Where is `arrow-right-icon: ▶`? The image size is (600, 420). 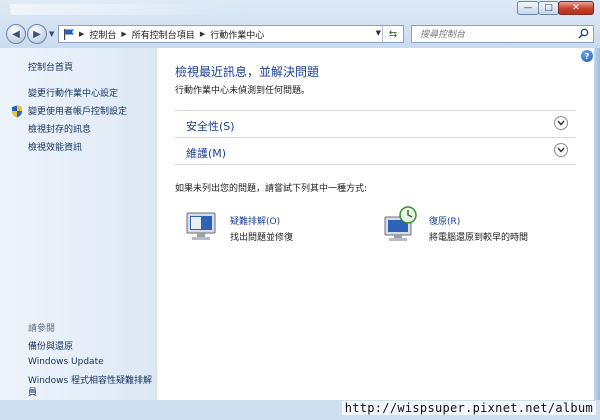
arrow-right-icon: ▶ is located at coordinates (37, 34).